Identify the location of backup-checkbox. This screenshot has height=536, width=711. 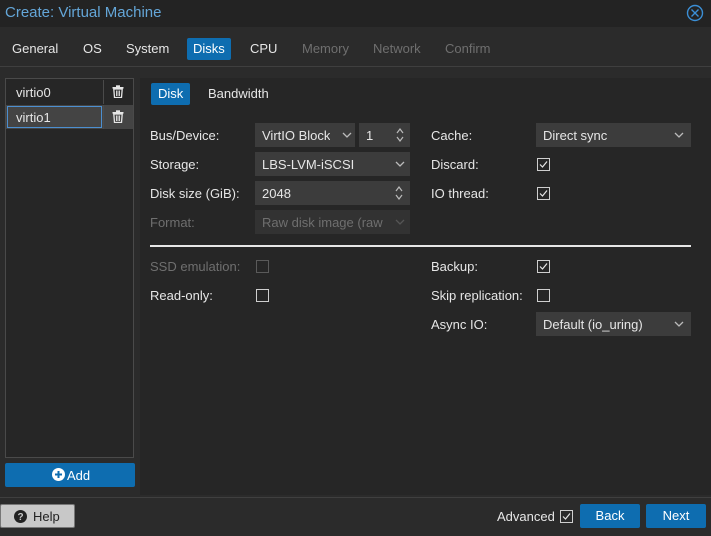
(543, 266).